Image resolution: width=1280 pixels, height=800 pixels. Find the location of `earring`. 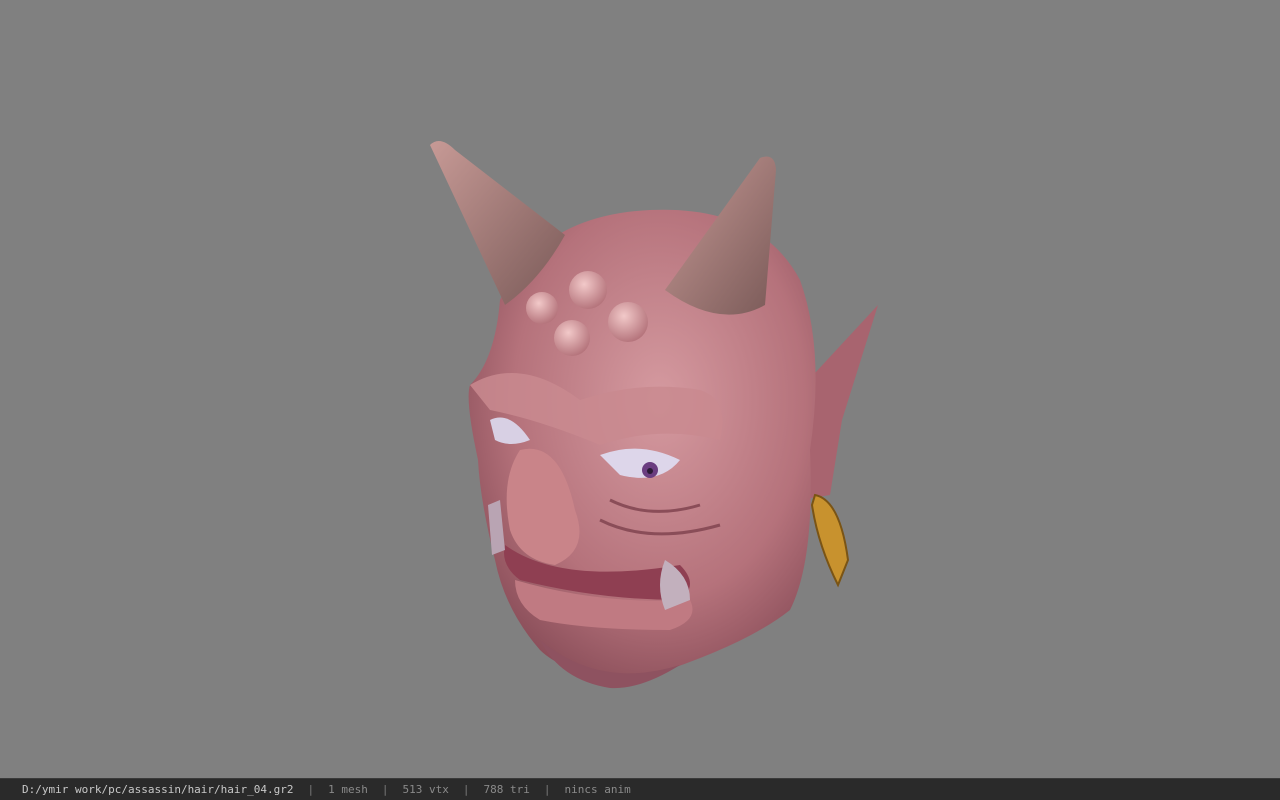

earring is located at coordinates (830, 540).